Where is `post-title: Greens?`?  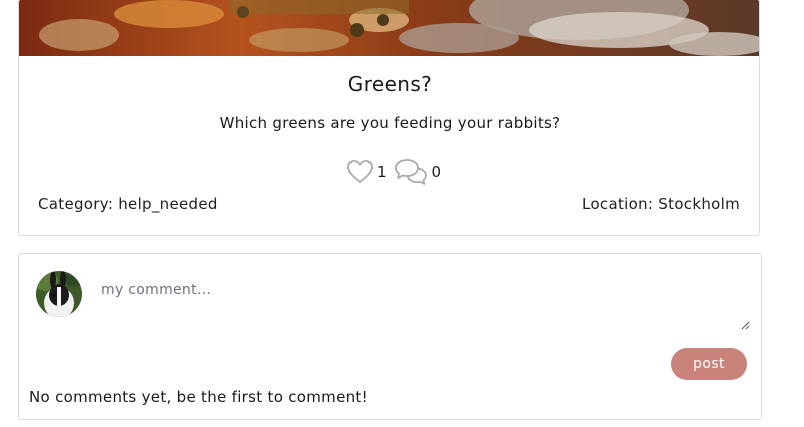 post-title: Greens? is located at coordinates (390, 84).